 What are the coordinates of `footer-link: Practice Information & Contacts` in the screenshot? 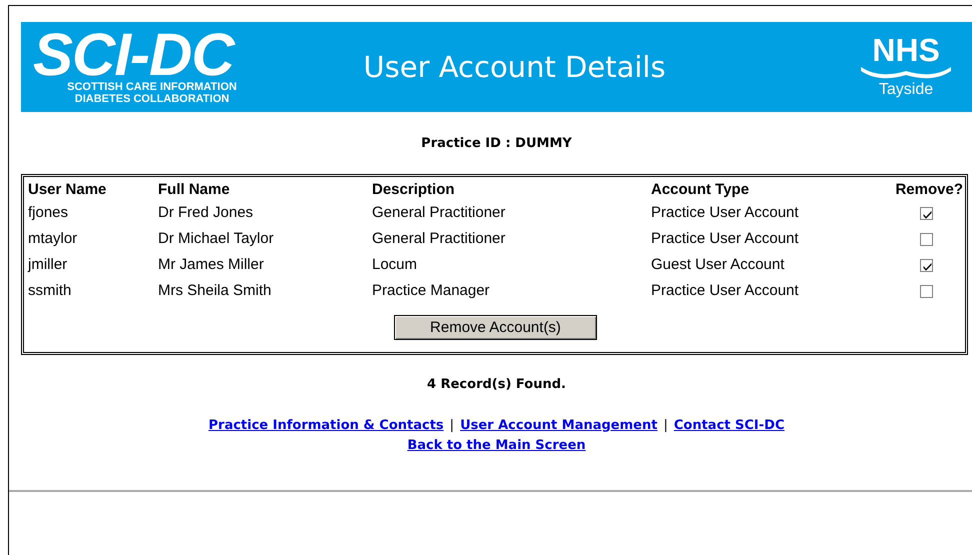 It's located at (326, 425).